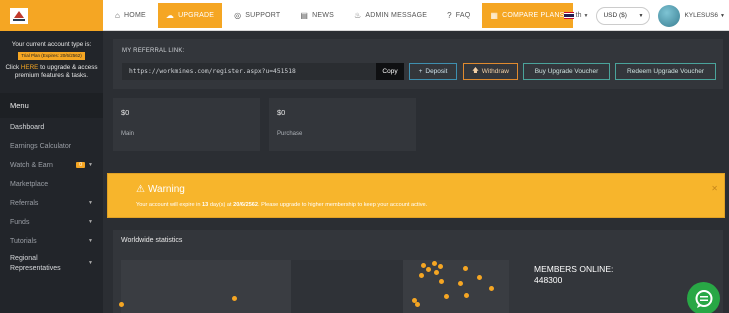  Describe the element at coordinates (221, 205) in the screenshot. I see `warning-text-mid: day(s) at` at that location.